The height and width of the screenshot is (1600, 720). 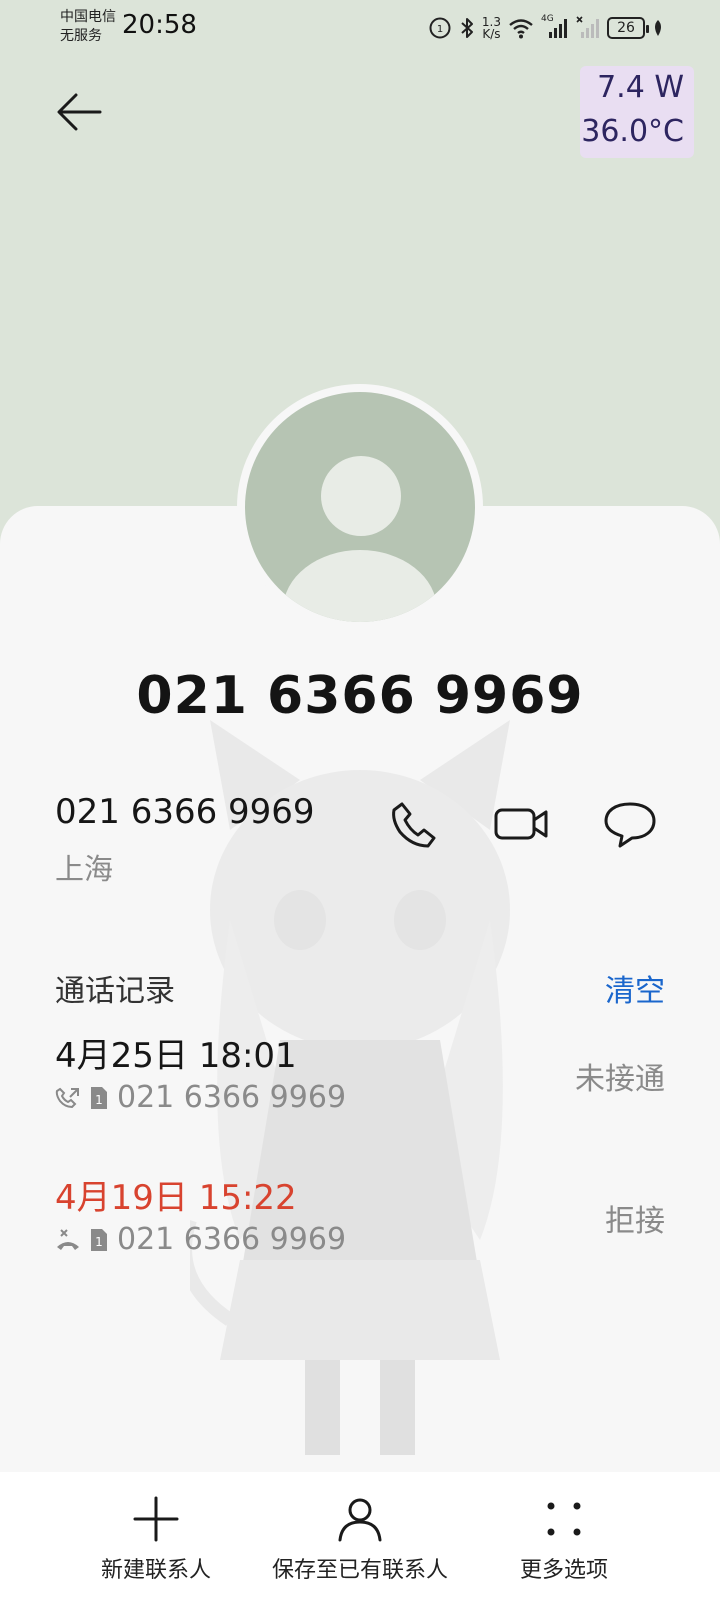 I want to click on message-icon, so click(x=630, y=825).